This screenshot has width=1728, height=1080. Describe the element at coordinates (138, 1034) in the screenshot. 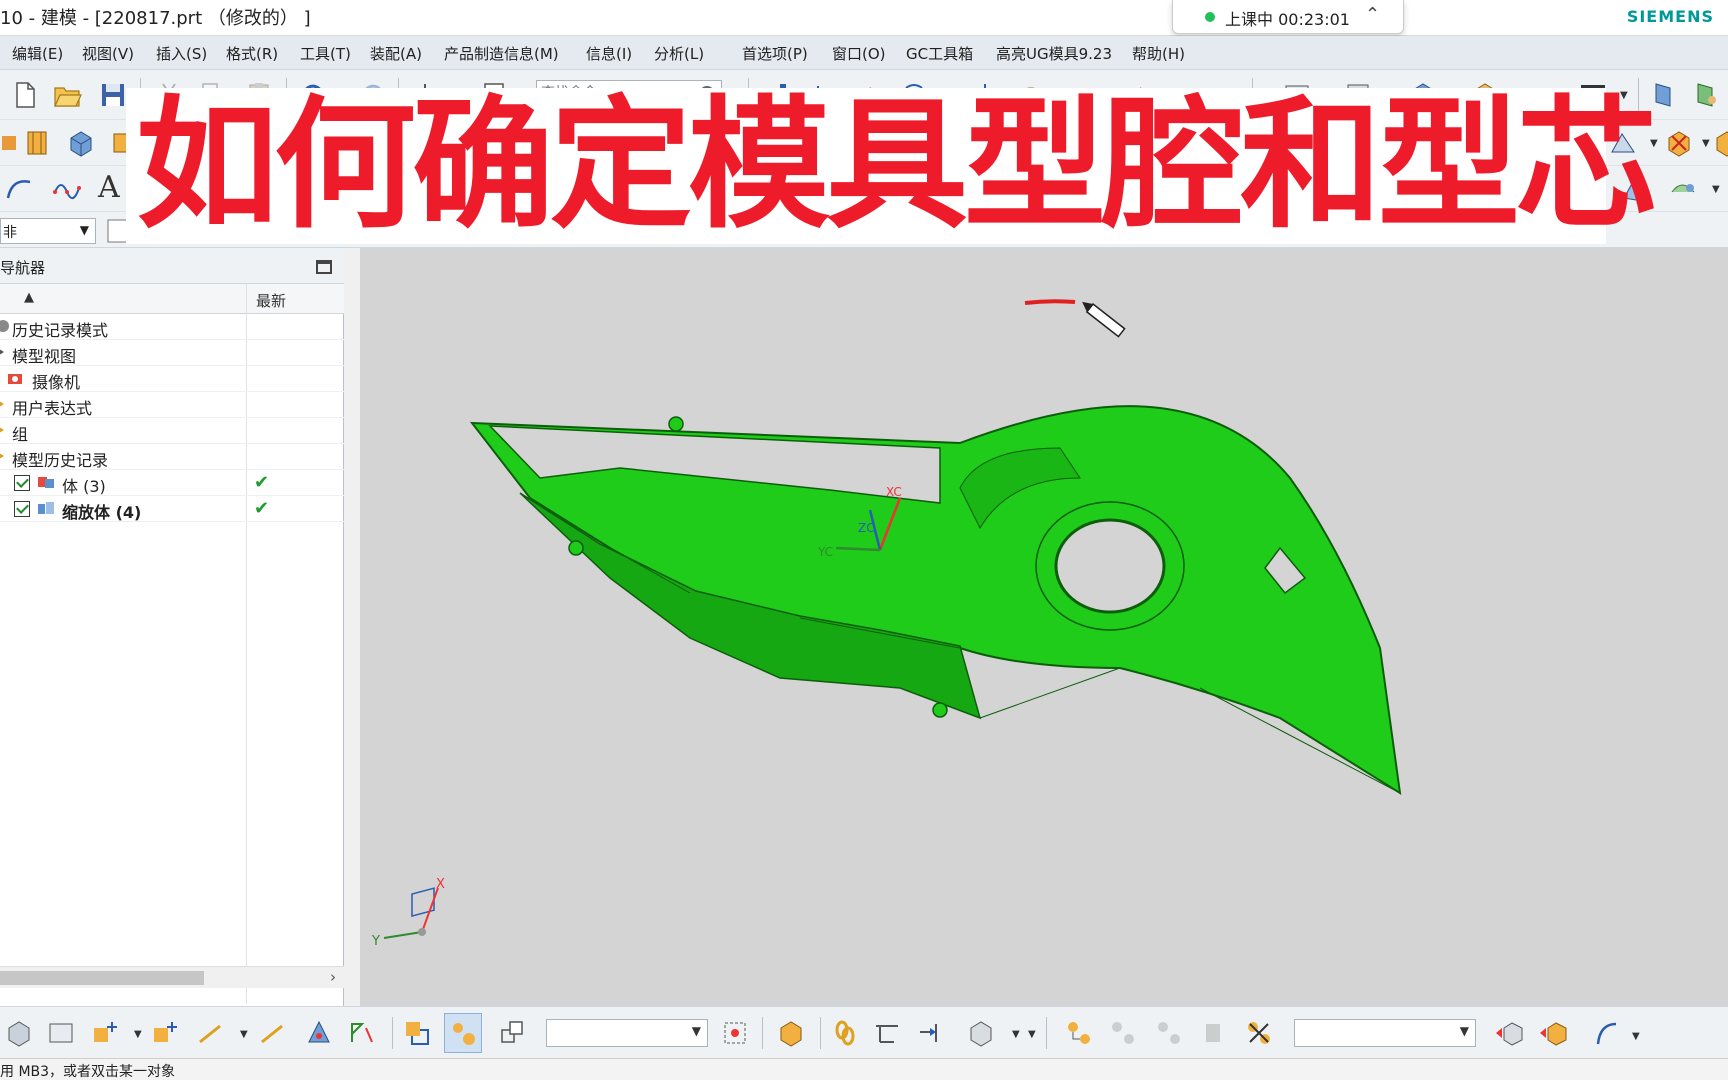

I see `add-body-dropdown-icon: ▼` at that location.